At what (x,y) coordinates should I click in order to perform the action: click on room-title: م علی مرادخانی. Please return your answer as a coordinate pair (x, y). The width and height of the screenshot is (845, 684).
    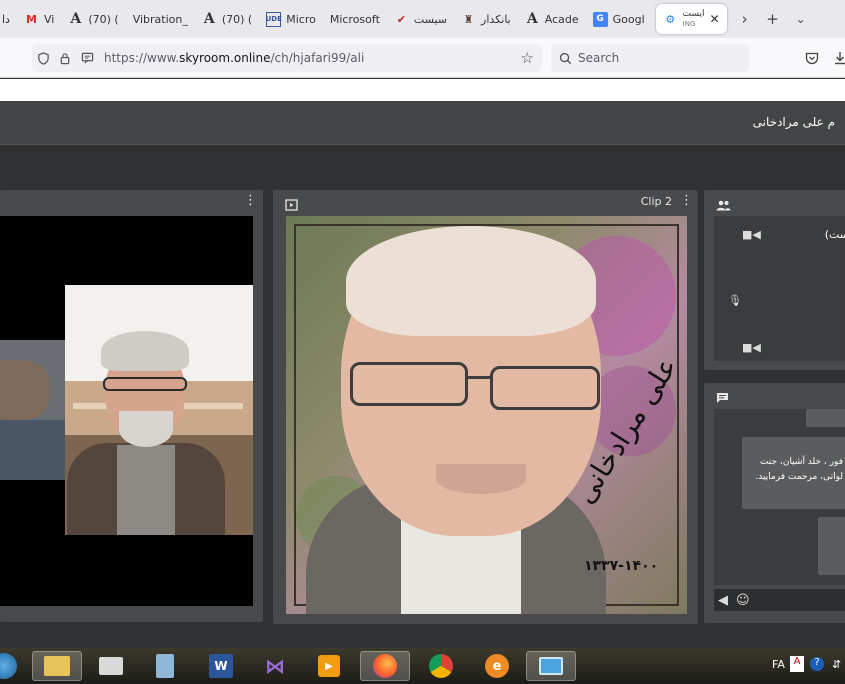
    Looking at the image, I should click on (793, 122).